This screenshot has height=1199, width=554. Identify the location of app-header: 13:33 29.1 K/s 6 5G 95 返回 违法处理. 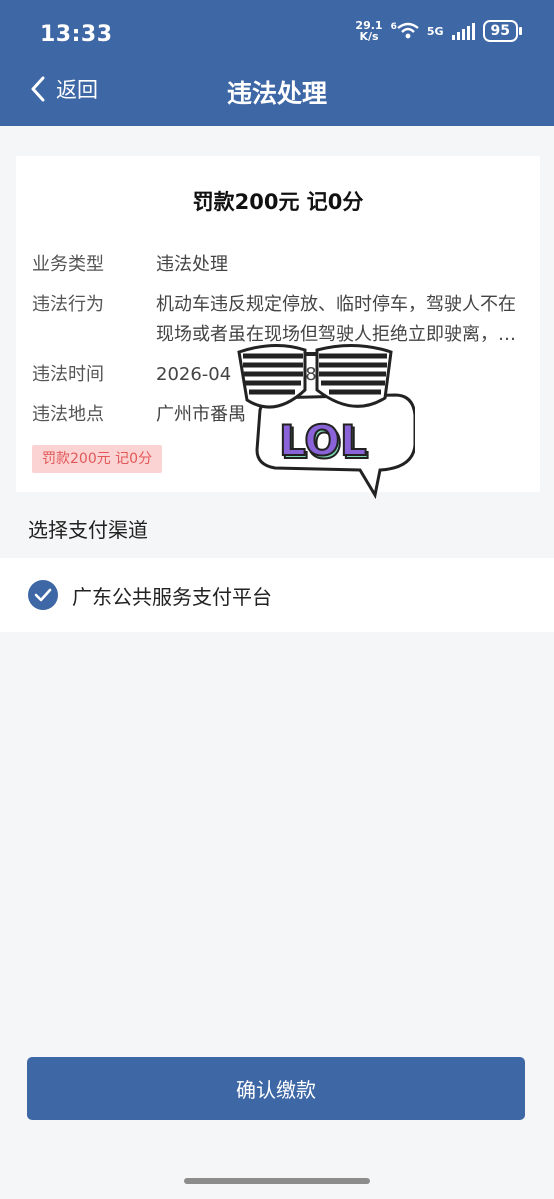
(277, 63).